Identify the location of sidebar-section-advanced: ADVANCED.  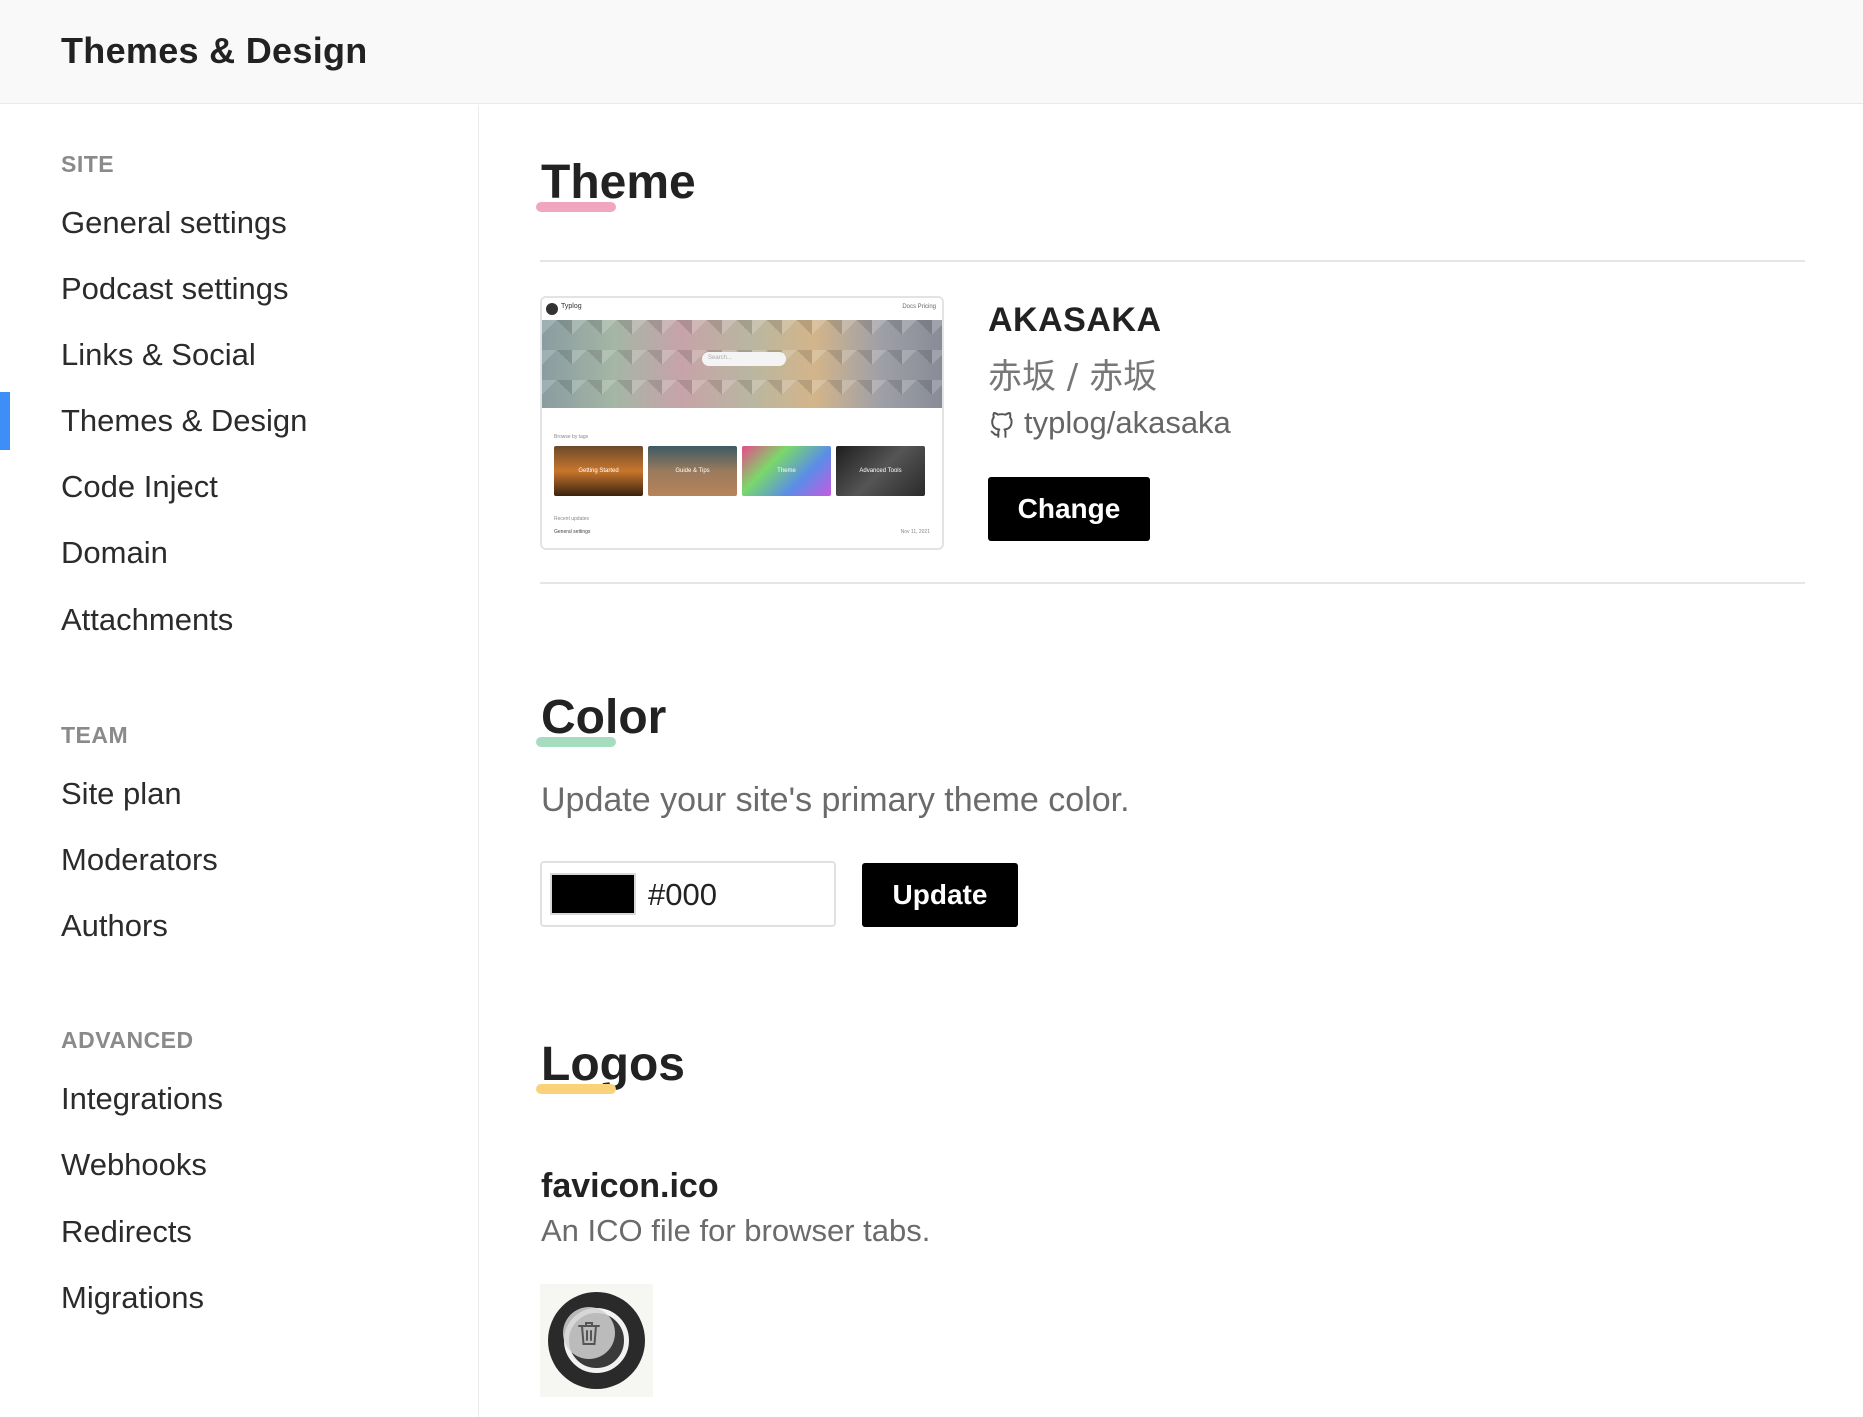
(127, 1040).